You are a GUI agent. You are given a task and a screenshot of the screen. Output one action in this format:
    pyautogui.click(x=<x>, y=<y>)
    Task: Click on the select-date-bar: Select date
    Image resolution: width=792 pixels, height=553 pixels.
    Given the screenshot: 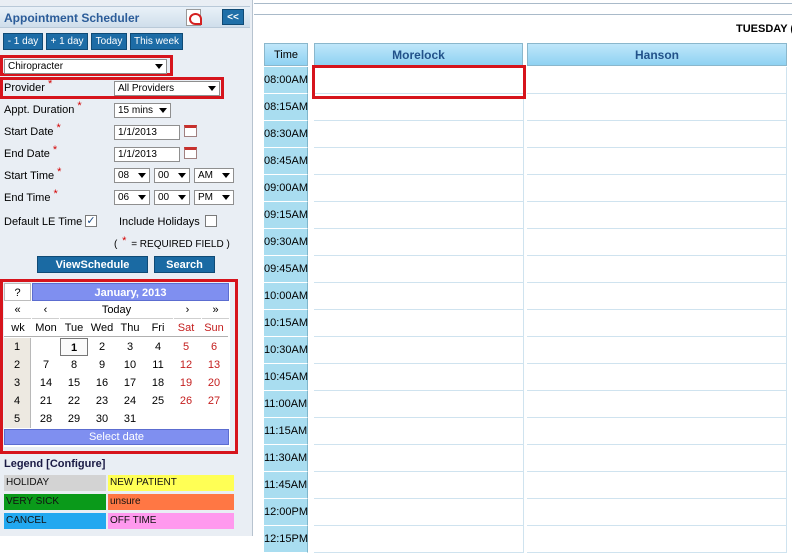 What is the action you would take?
    pyautogui.click(x=116, y=437)
    